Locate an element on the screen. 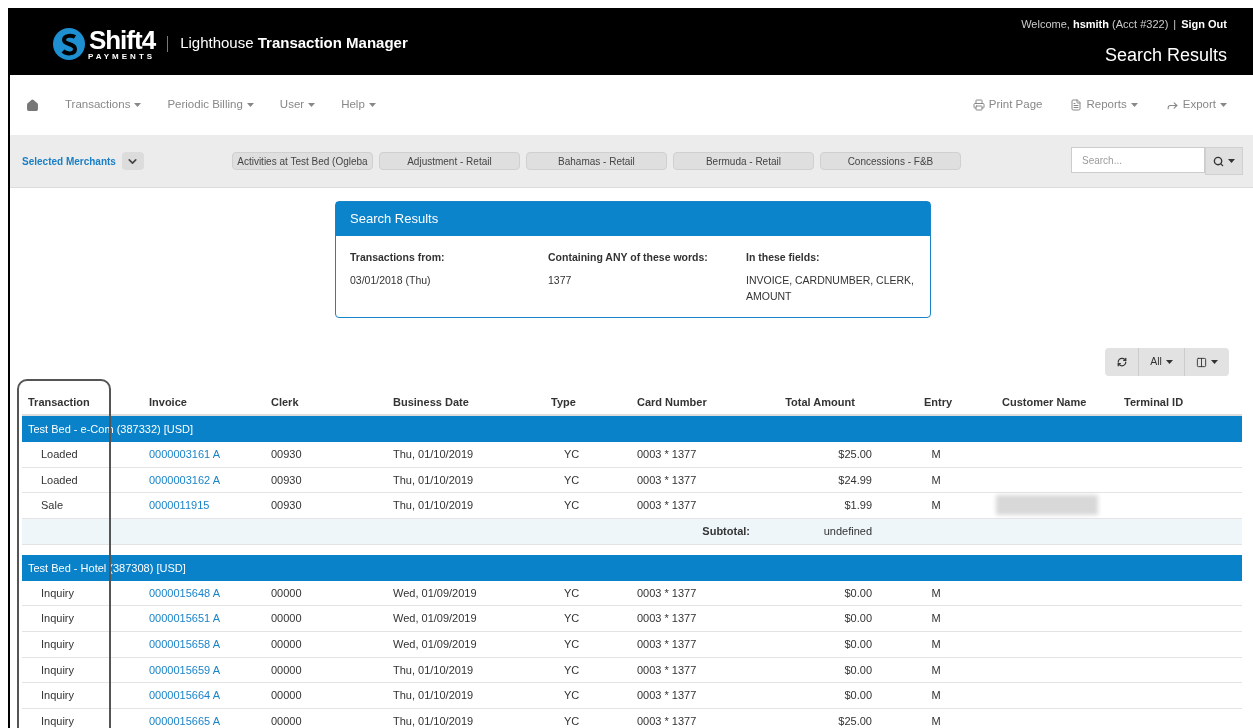  invoice-link: 0000015664 A is located at coordinates (184, 695).